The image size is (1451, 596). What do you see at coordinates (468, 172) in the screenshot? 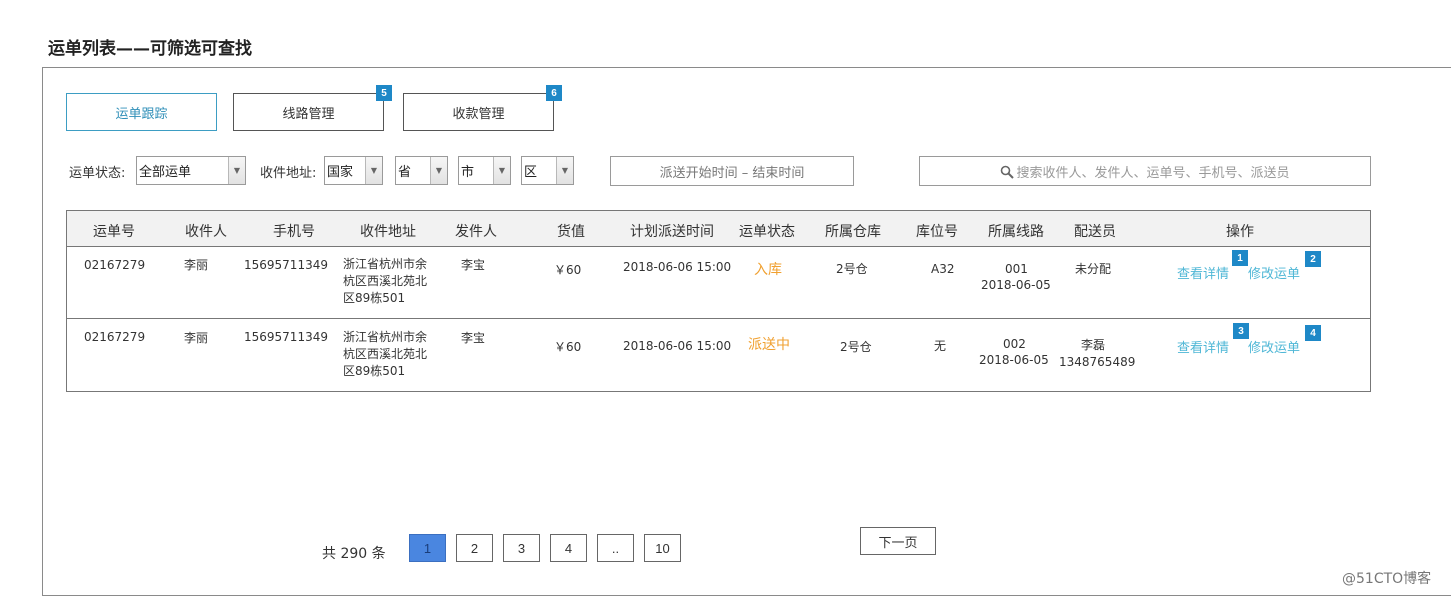
I see `city-select-value: 市` at bounding box center [468, 172].